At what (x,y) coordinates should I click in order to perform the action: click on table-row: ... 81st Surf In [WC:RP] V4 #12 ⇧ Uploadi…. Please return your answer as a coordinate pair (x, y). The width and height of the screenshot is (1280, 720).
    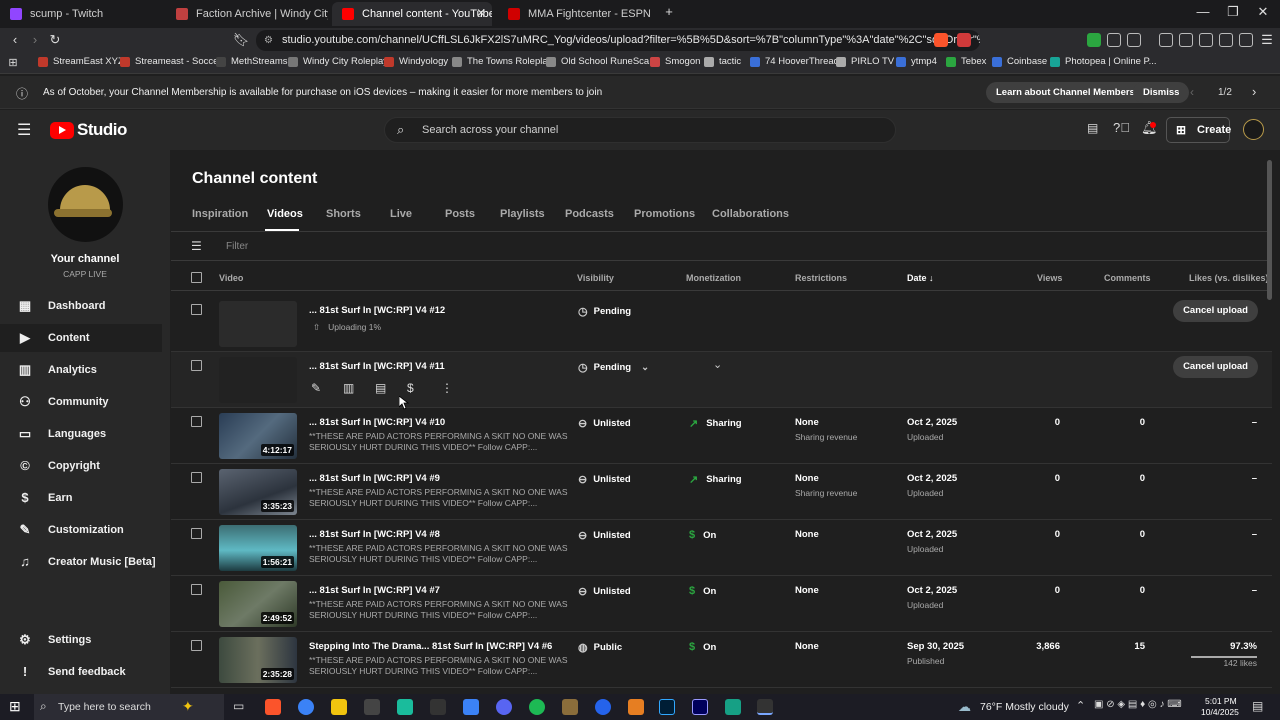
    Looking at the image, I should click on (721, 324).